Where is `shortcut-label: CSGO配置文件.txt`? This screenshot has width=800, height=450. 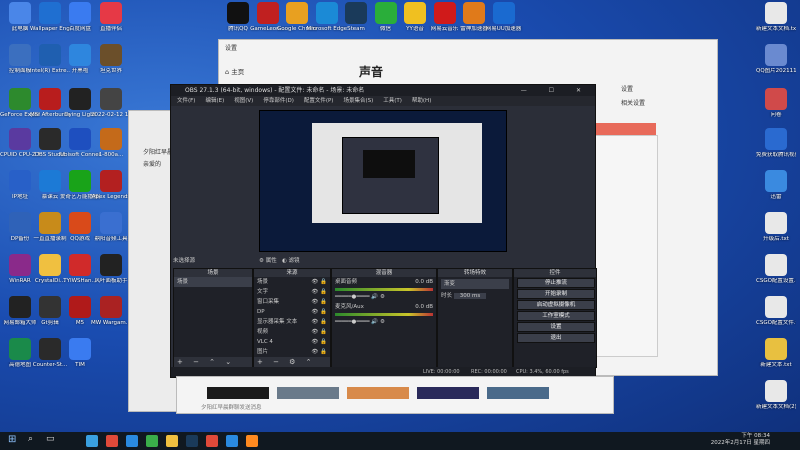 shortcut-label: CSGO配置文件.txt is located at coordinates (776, 323).